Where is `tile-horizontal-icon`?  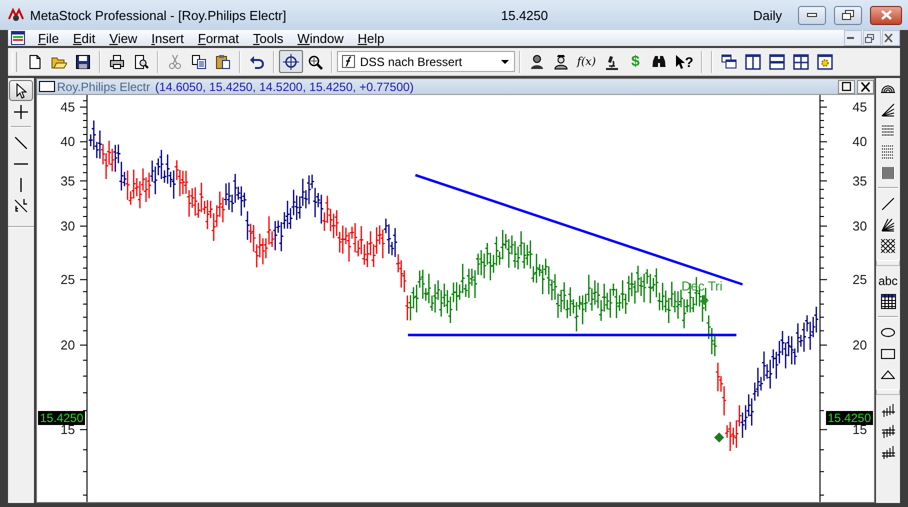 tile-horizontal-icon is located at coordinates (777, 62).